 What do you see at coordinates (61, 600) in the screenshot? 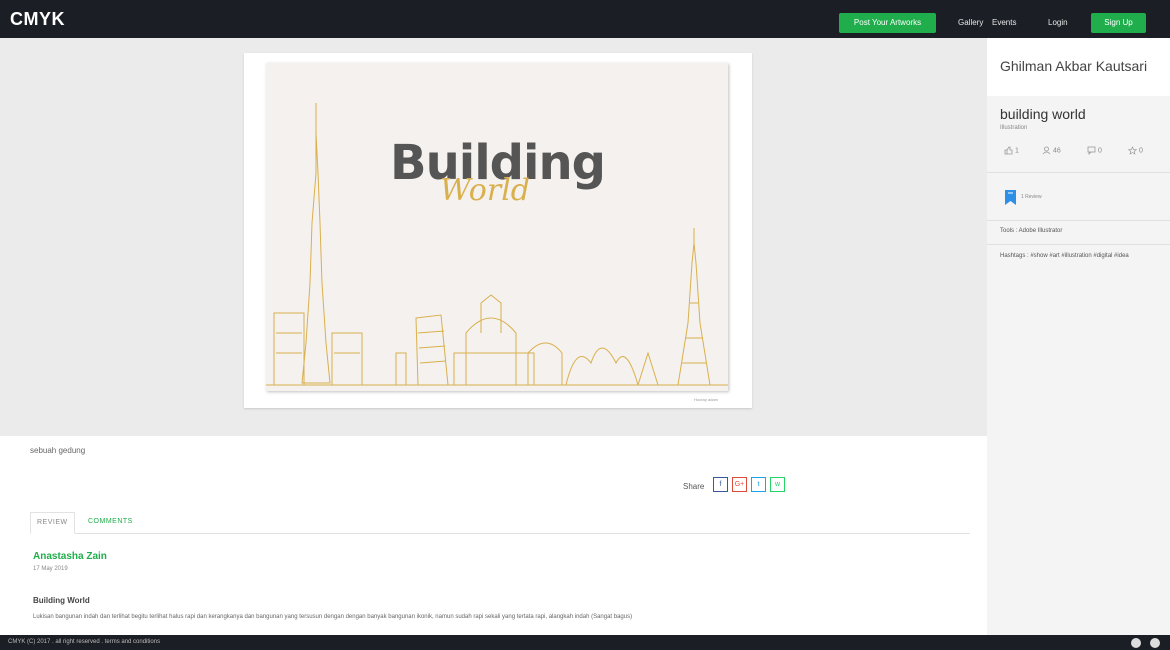
I see `review-title: Building World` at bounding box center [61, 600].